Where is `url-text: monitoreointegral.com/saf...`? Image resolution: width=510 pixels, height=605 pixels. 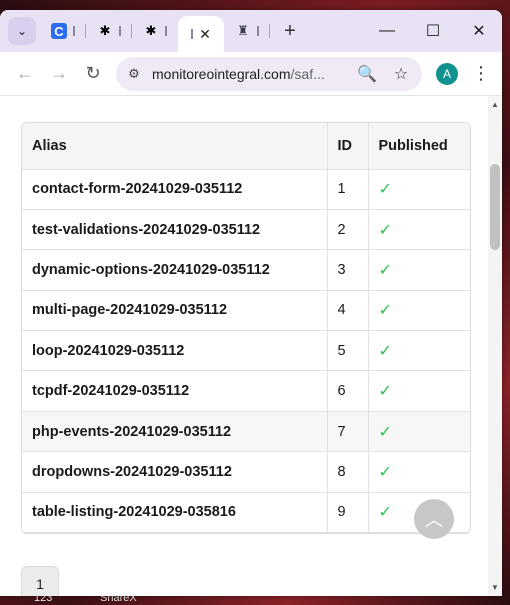
url-text: monitoreointegral.com/saf... is located at coordinates (249, 74).